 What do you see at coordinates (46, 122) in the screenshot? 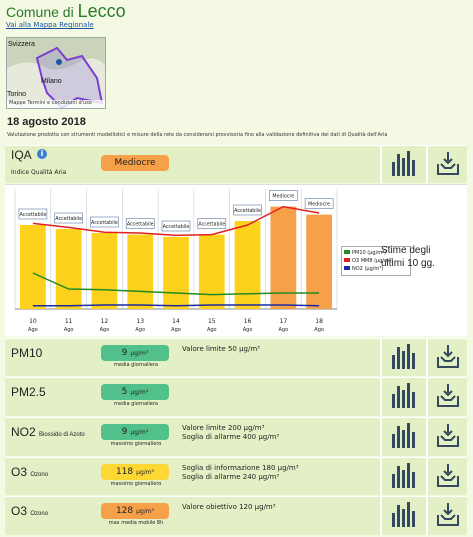
I see `report-date: 18 agosto 2018` at bounding box center [46, 122].